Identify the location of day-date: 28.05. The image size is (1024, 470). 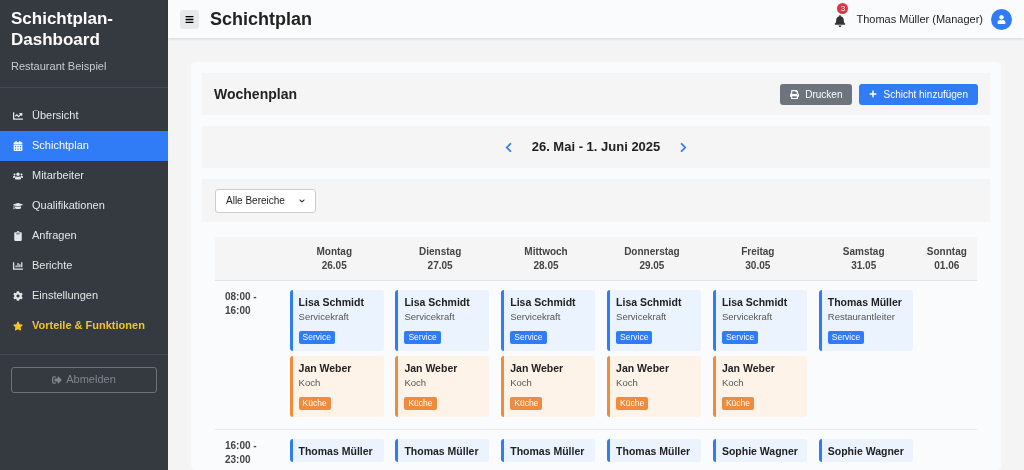
(546, 265).